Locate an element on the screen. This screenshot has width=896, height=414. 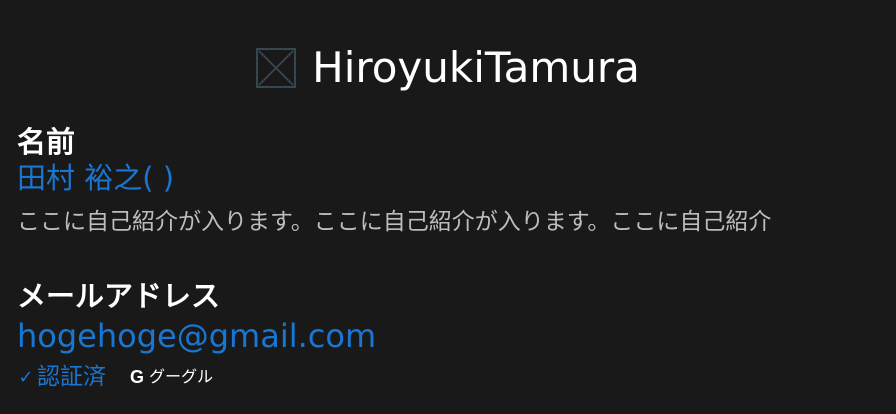
broken-image-icon is located at coordinates (276, 68).